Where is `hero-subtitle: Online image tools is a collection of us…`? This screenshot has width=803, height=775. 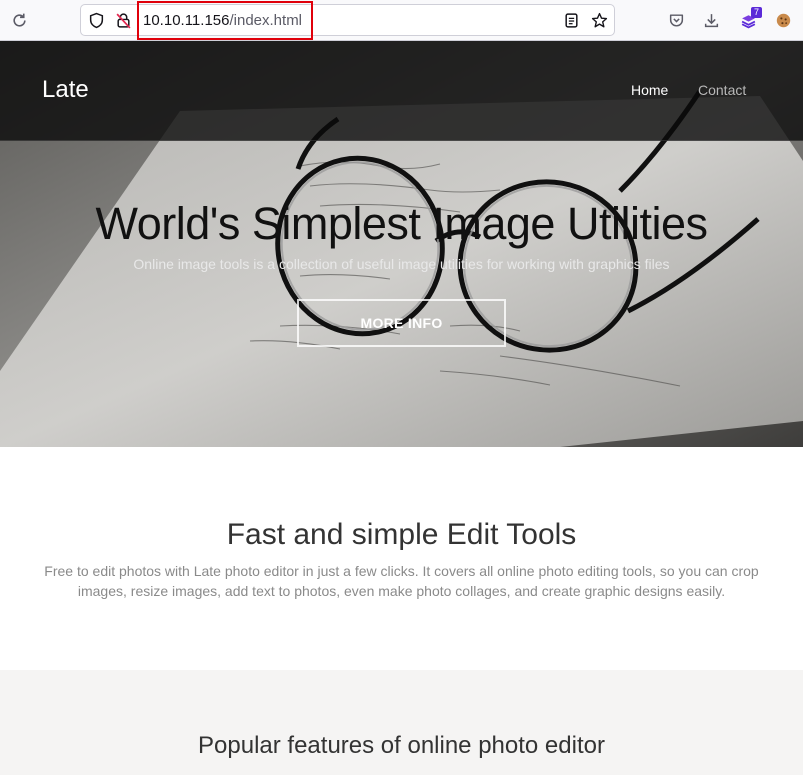
hero-subtitle: Online image tools is a collection of us… is located at coordinates (401, 264).